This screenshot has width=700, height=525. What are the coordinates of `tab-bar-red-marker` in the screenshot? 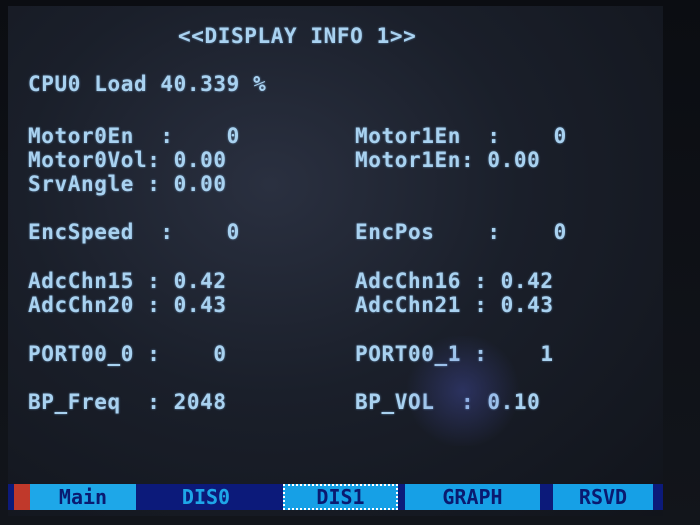 It's located at (22, 497).